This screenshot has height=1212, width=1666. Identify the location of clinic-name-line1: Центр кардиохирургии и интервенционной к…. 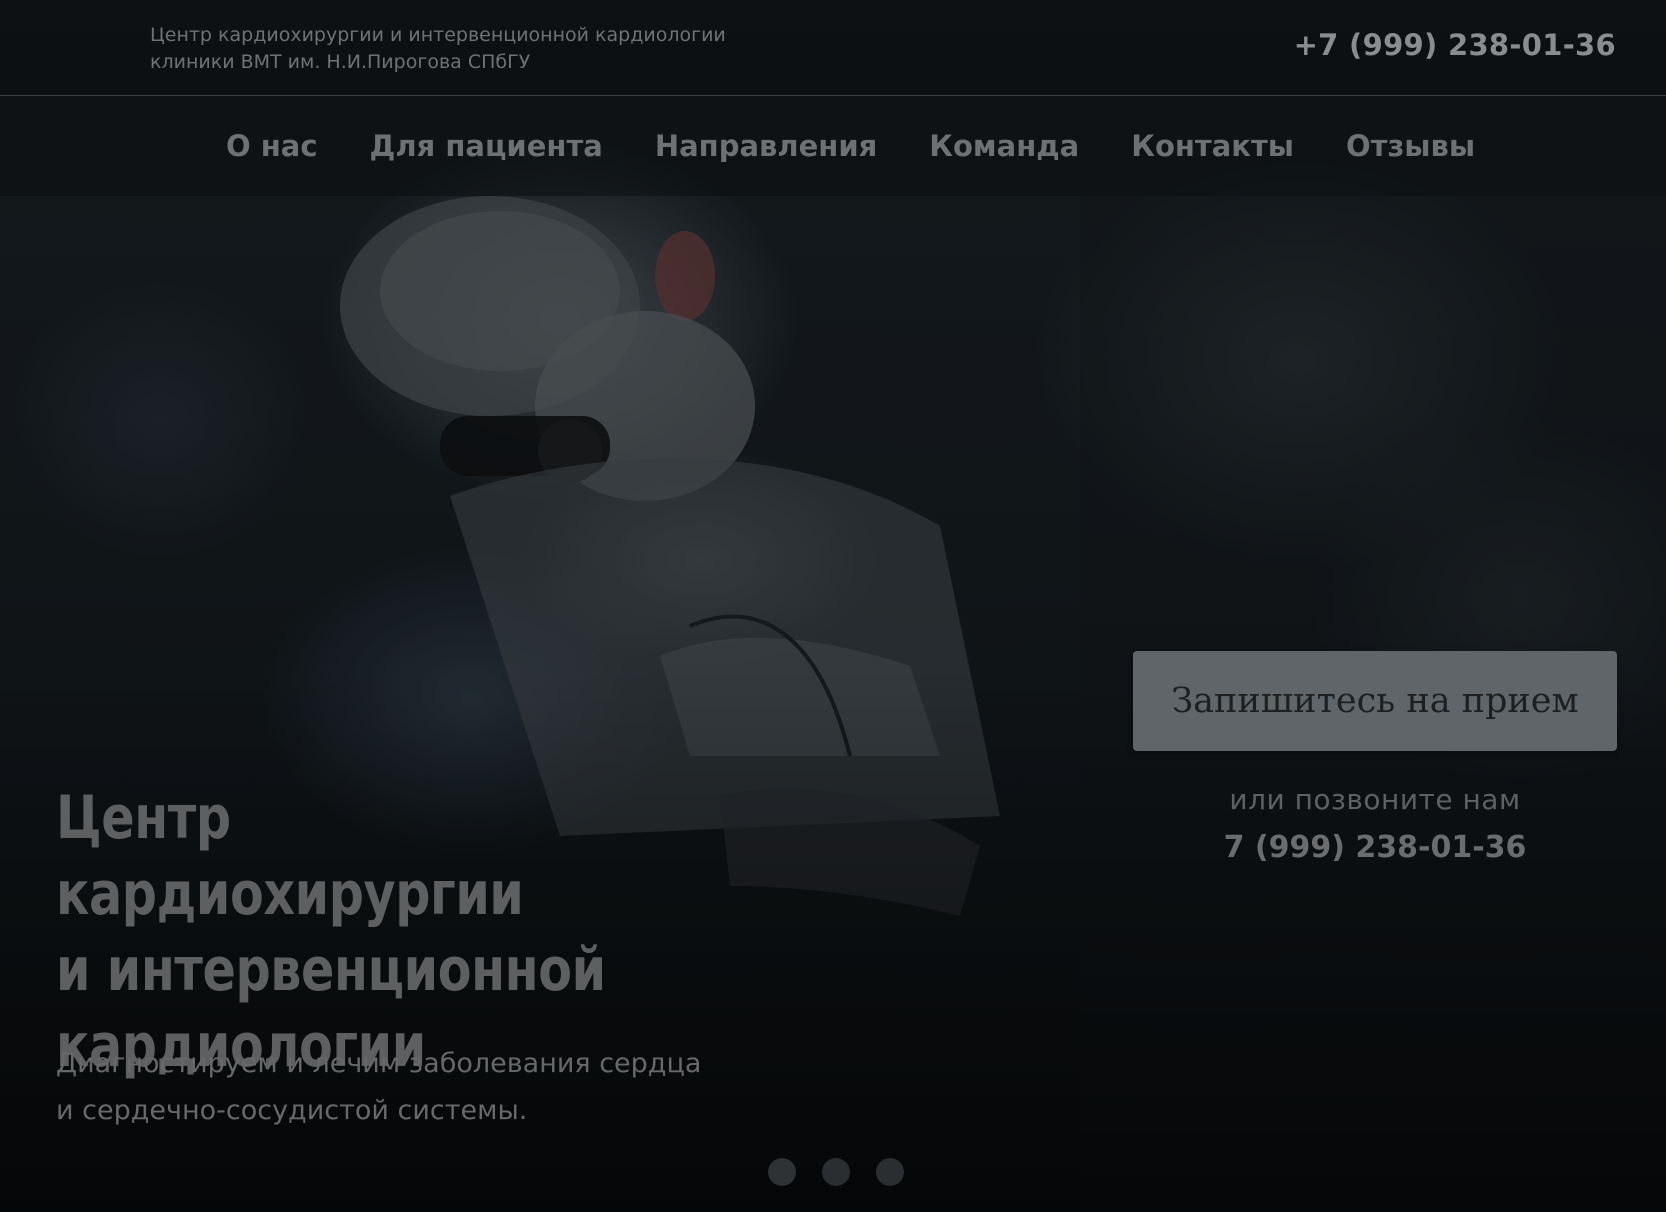
(438, 35).